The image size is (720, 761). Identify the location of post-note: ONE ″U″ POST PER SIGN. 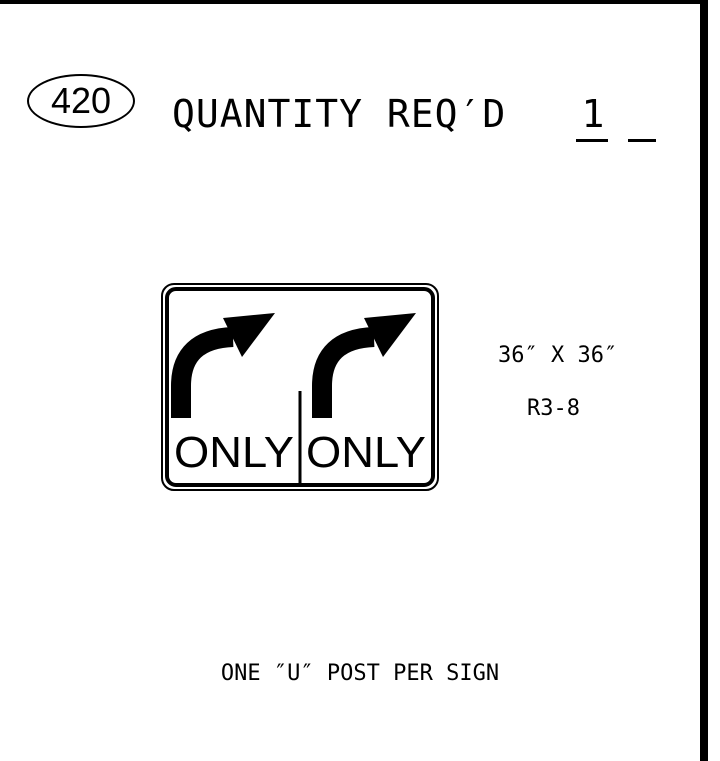
(360, 673).